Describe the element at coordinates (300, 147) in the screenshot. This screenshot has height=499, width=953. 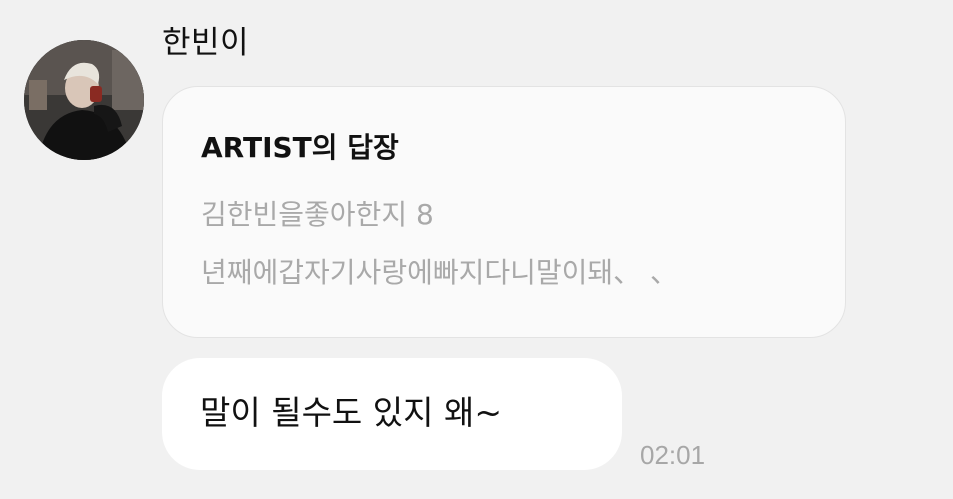
I see `reply-header: ARTIST의 답장` at that location.